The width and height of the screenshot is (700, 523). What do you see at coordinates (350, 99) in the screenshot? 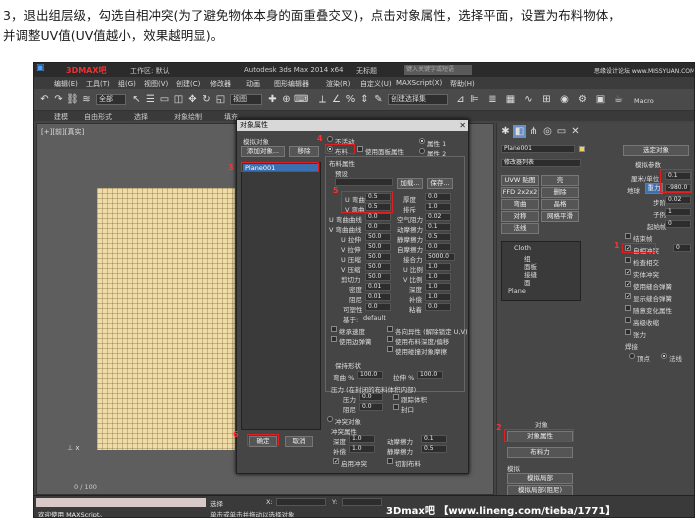
I see `percent-snap-icon: %` at bounding box center [350, 99].